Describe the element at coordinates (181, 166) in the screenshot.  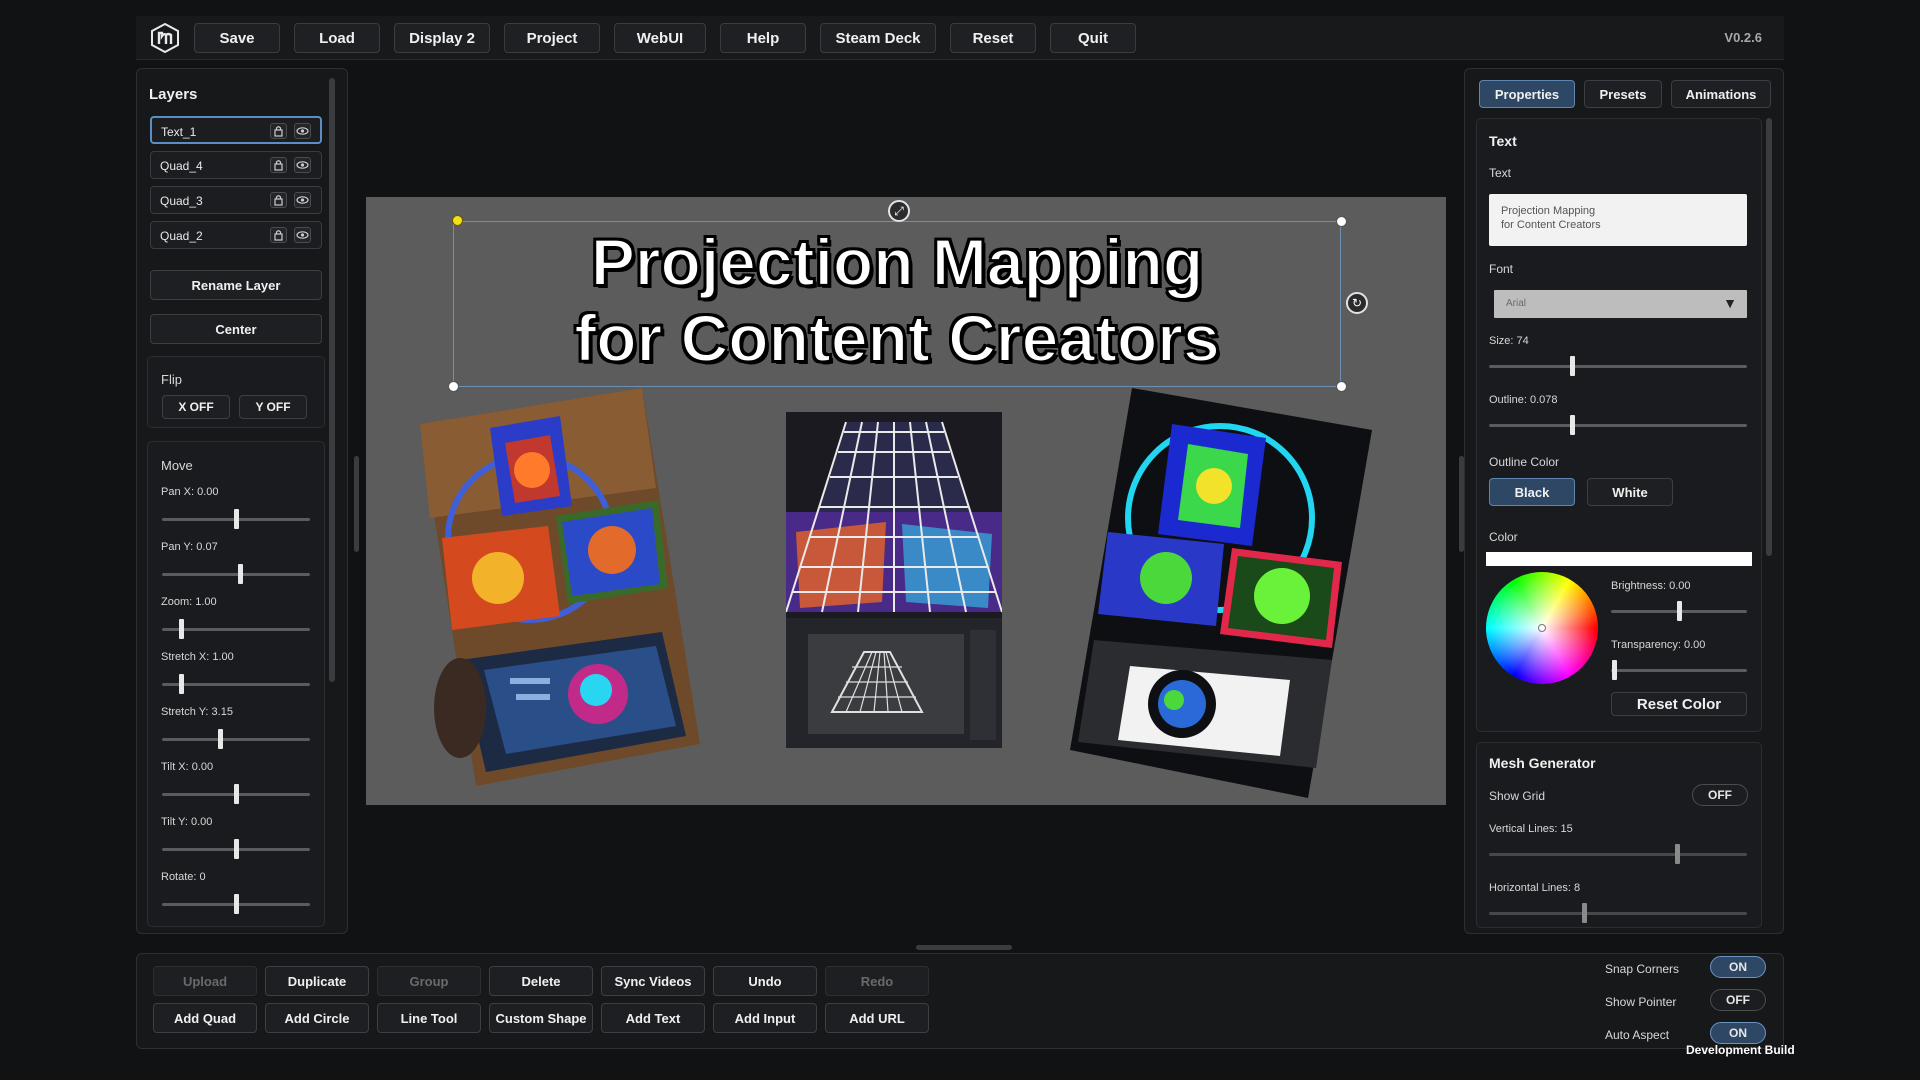
I see `layer-name: Quad_4` at that location.